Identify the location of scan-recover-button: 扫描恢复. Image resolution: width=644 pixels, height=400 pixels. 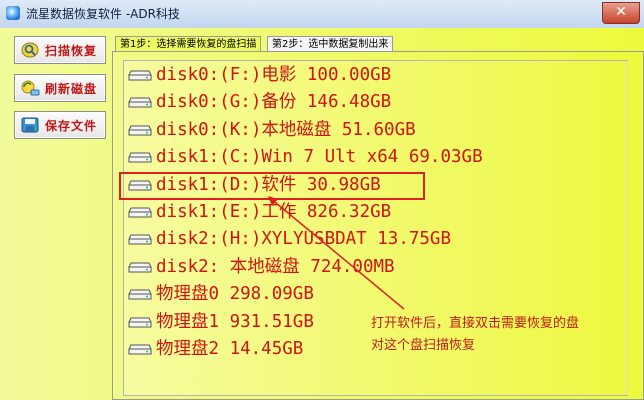
(60, 50).